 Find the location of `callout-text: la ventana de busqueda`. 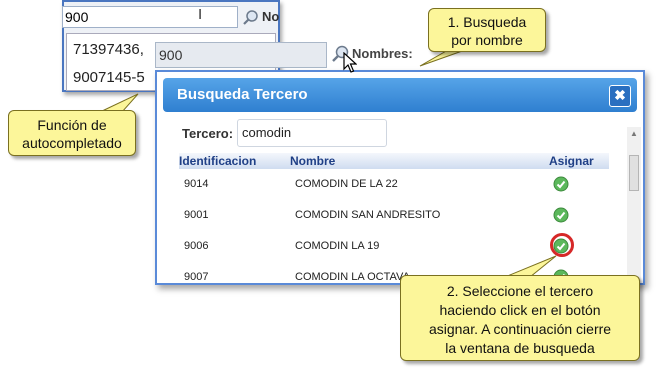

callout-text: la ventana de busqueda is located at coordinates (520, 348).